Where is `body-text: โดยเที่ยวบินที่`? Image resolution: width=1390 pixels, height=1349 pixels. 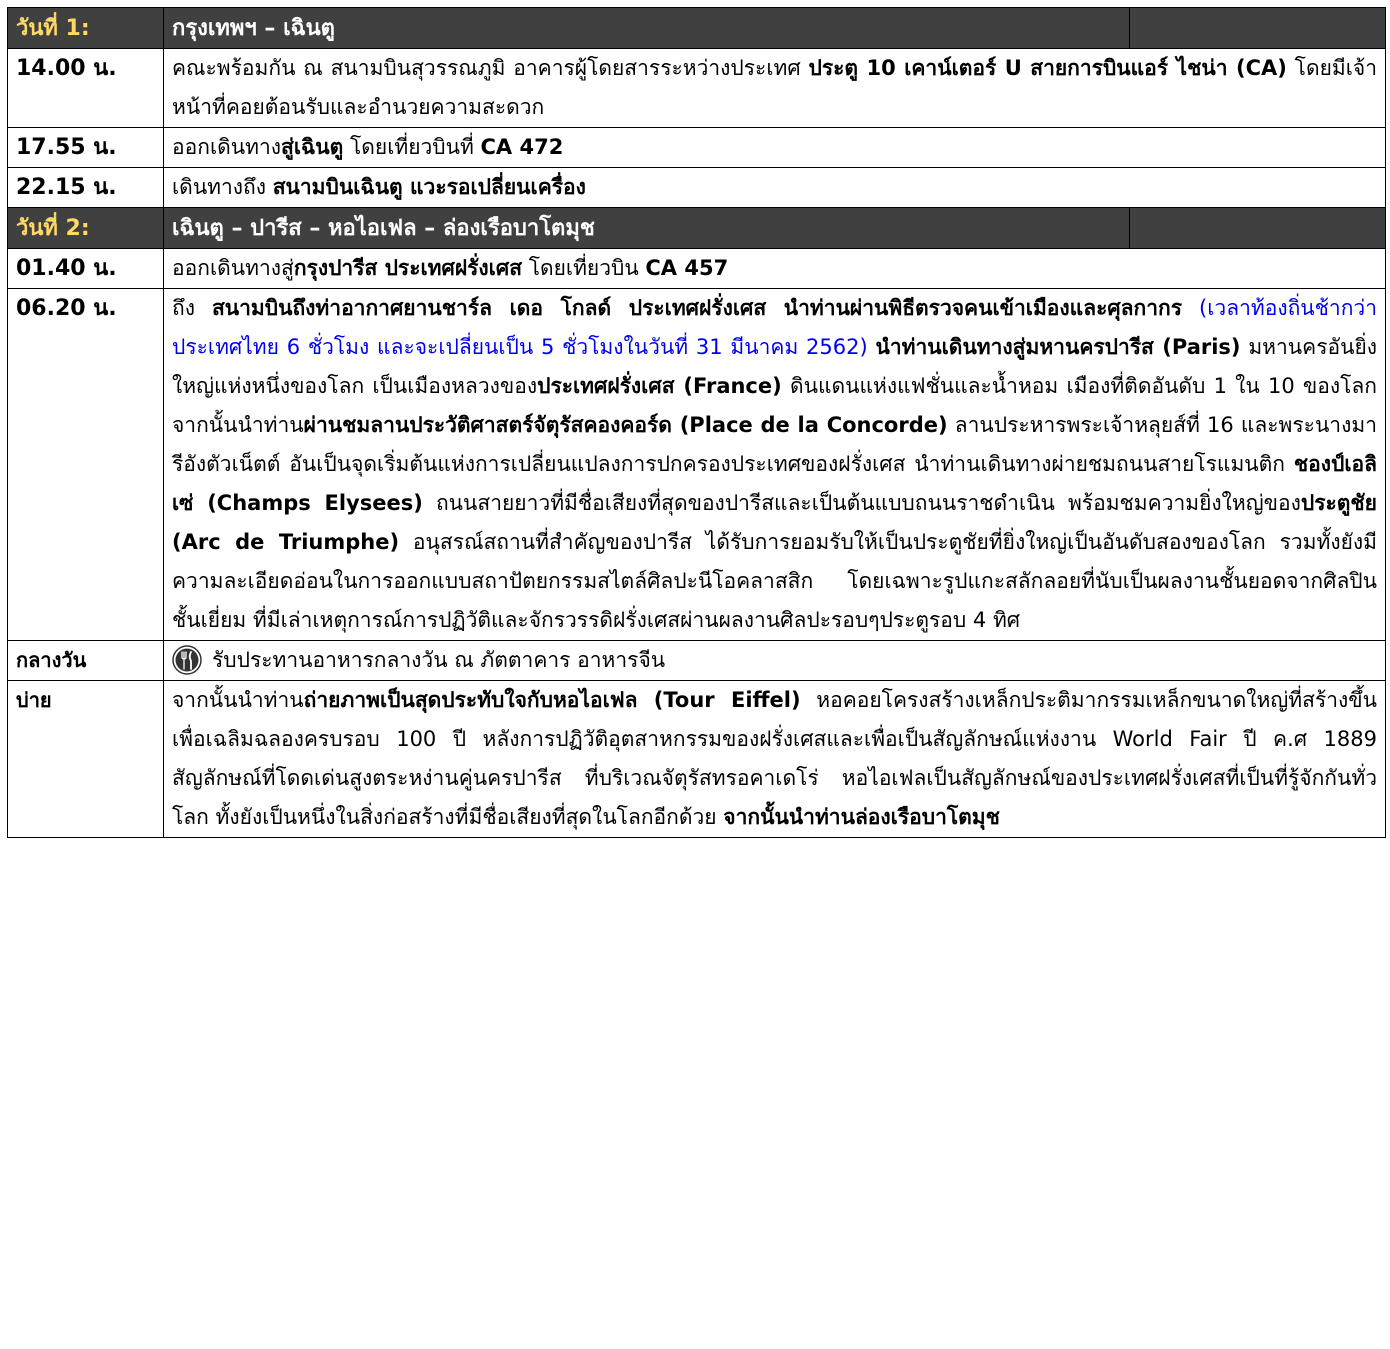
body-text: โดยเที่ยวบินที่ is located at coordinates (412, 147).